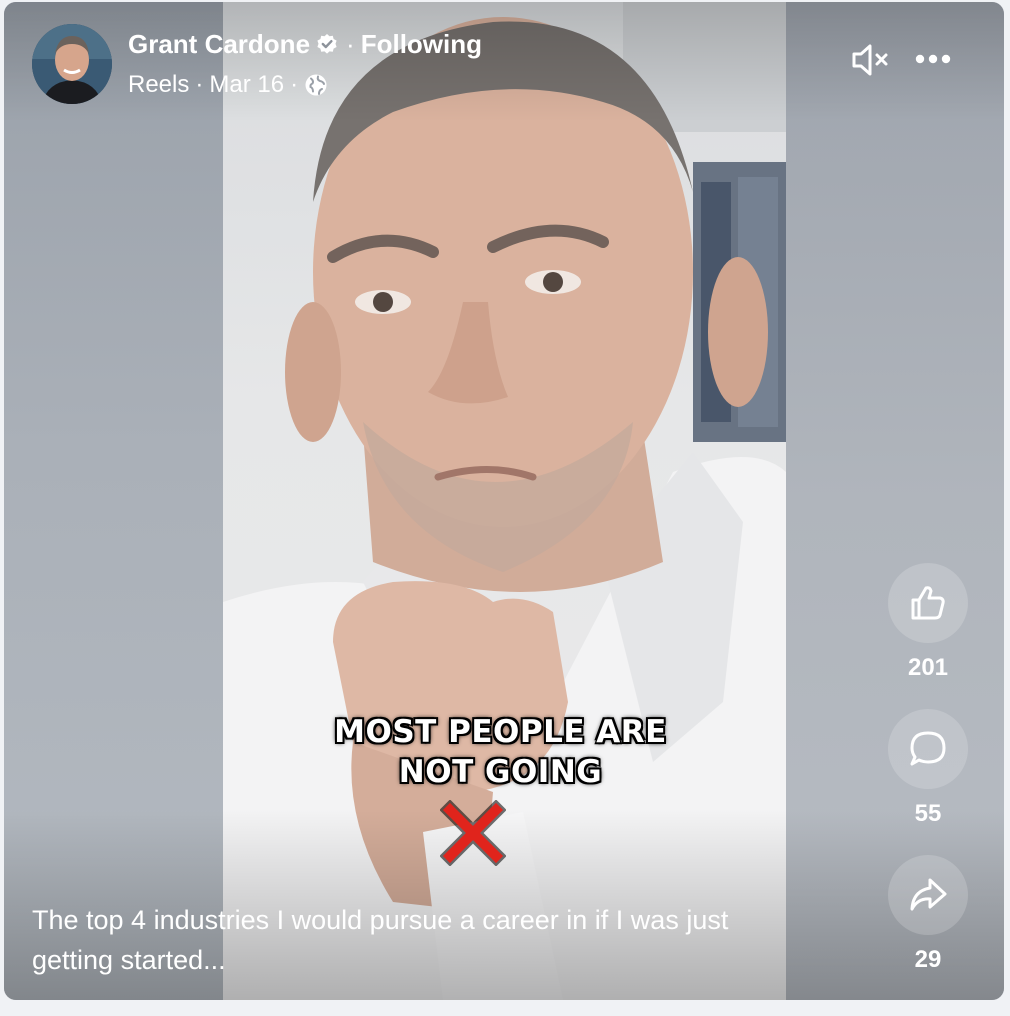 This screenshot has height=1016, width=1010. I want to click on share-arrow-icon, so click(928, 894).